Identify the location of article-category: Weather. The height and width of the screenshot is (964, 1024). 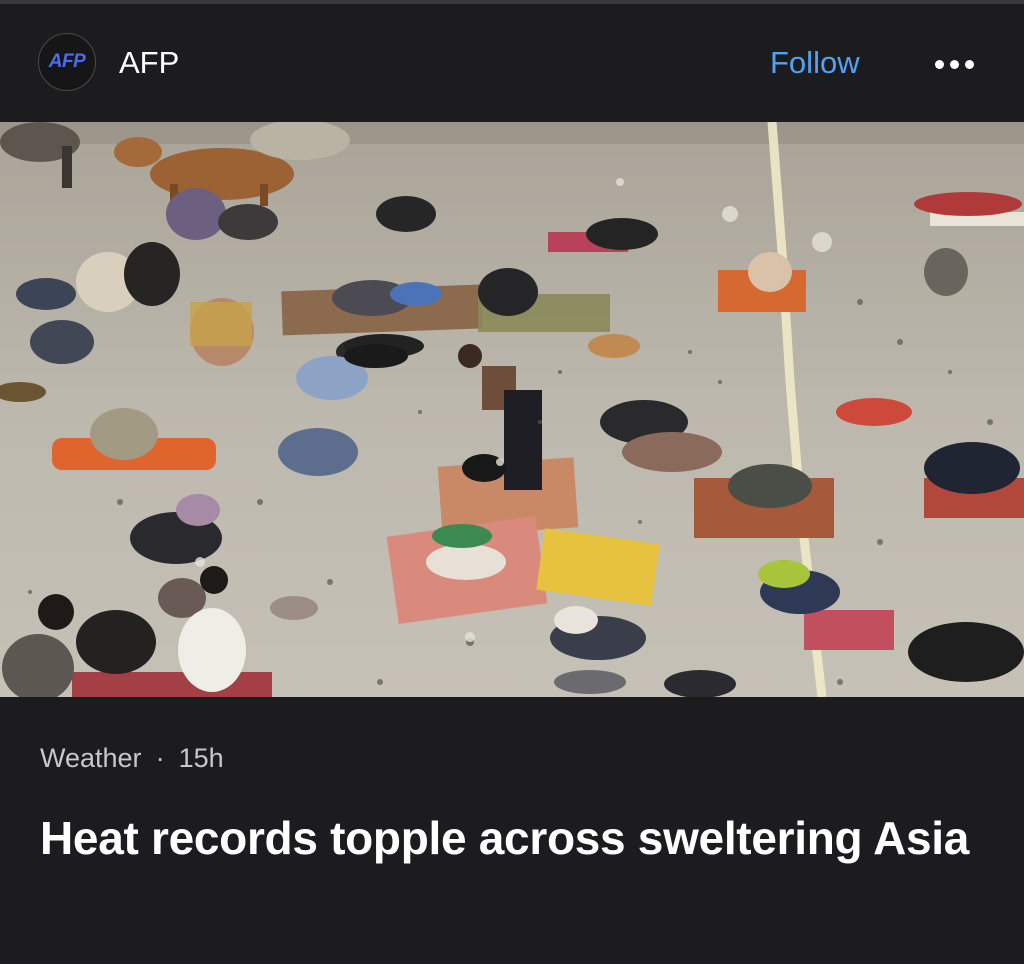
(91, 758).